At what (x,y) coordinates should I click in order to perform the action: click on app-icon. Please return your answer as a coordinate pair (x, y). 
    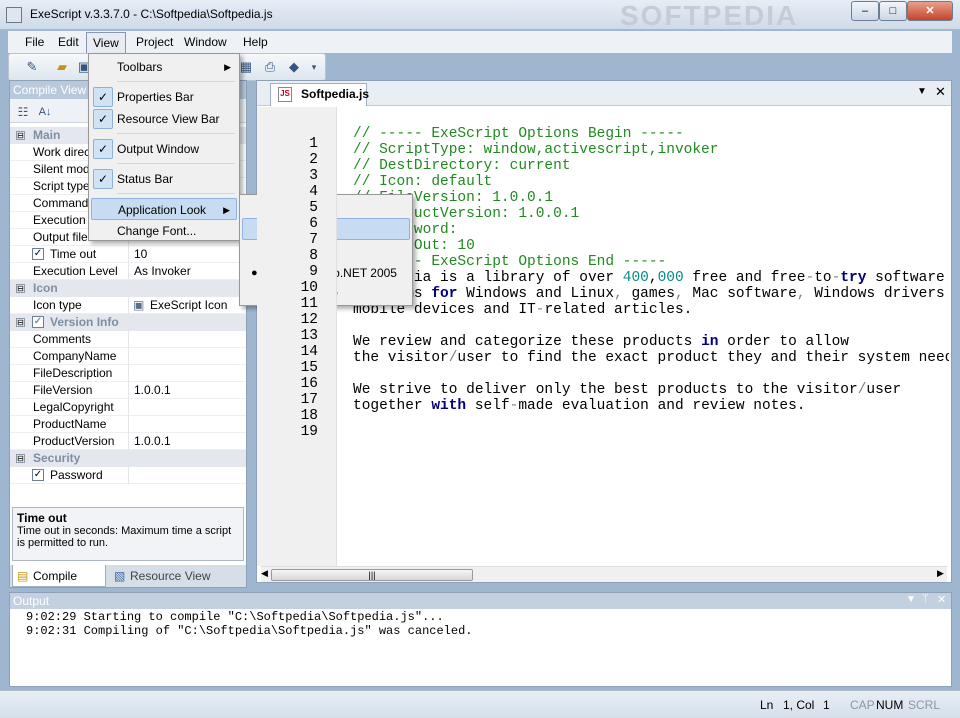
    Looking at the image, I should click on (14, 15).